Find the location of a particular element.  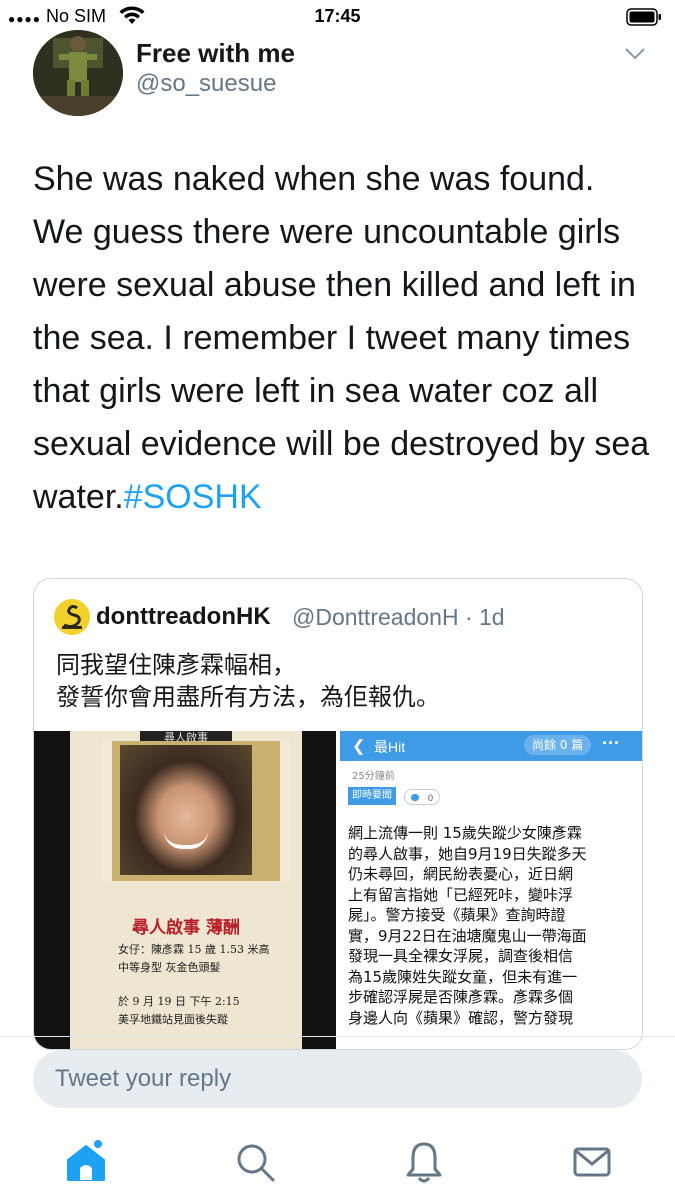

poster-line: 於 9 月 19 日 下午 2:15 is located at coordinates (179, 1001).